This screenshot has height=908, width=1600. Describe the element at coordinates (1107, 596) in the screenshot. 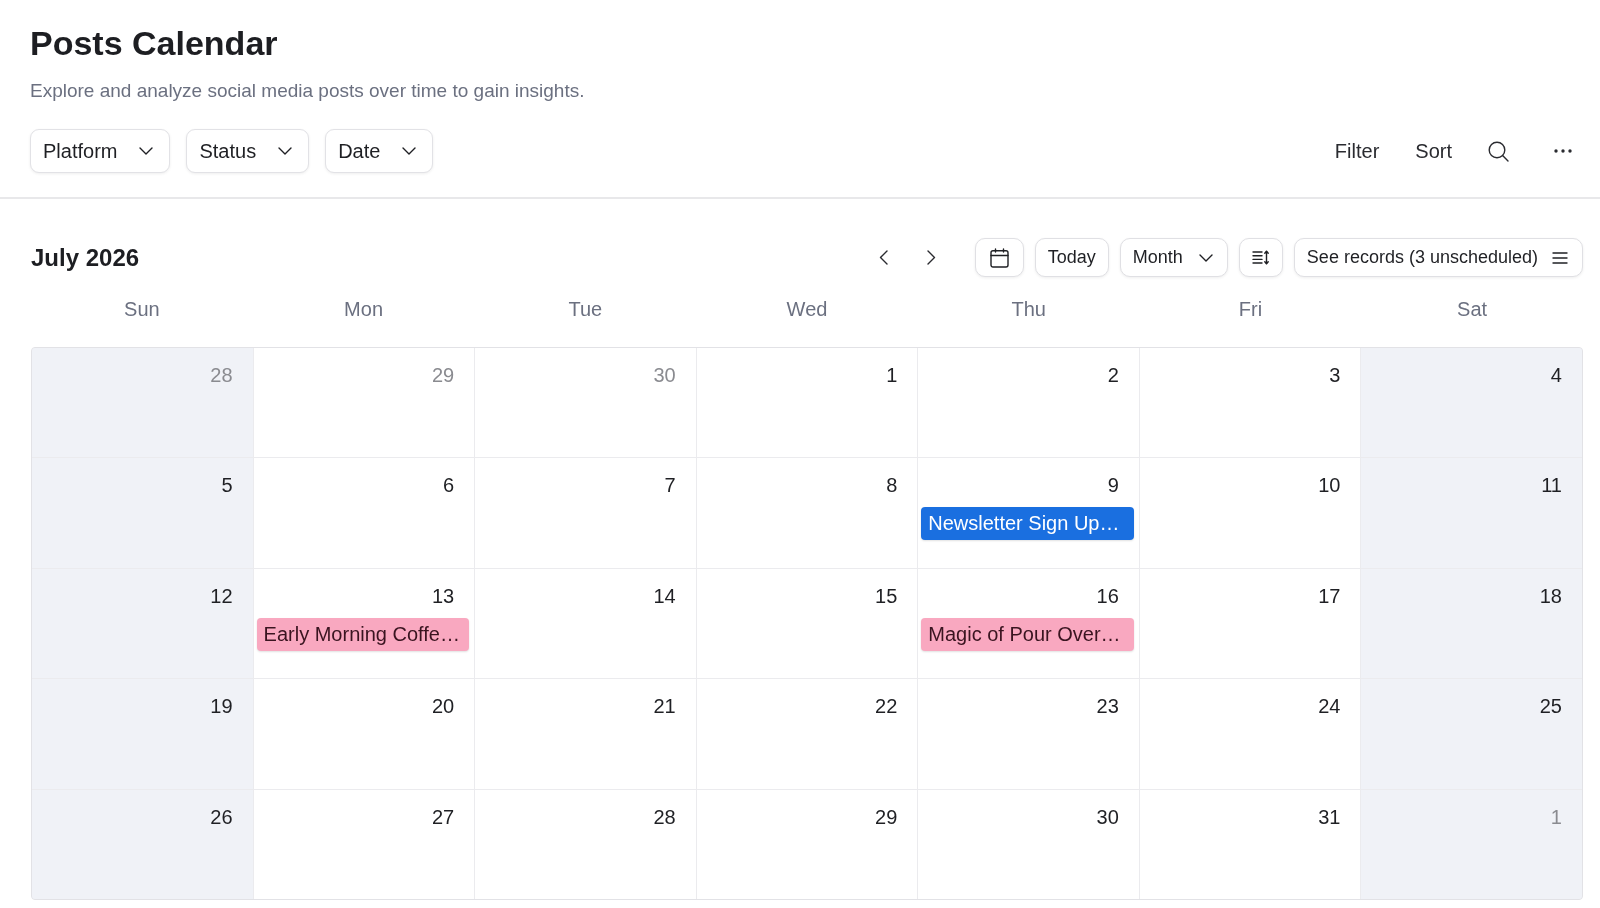

I see `day-number: 16` at that location.